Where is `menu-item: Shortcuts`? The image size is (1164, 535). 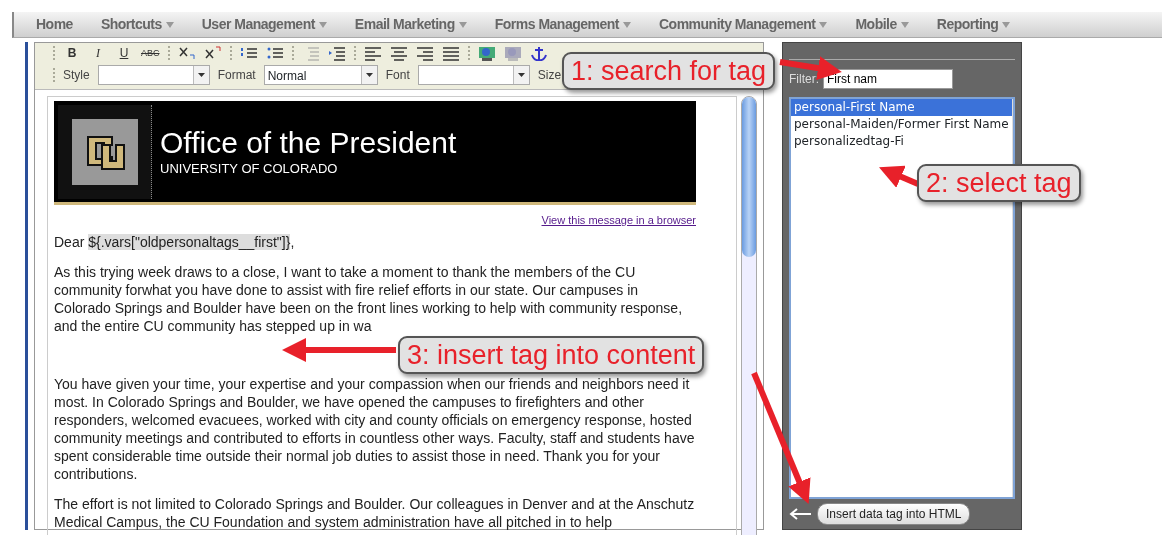
menu-item: Shortcuts is located at coordinates (137, 24).